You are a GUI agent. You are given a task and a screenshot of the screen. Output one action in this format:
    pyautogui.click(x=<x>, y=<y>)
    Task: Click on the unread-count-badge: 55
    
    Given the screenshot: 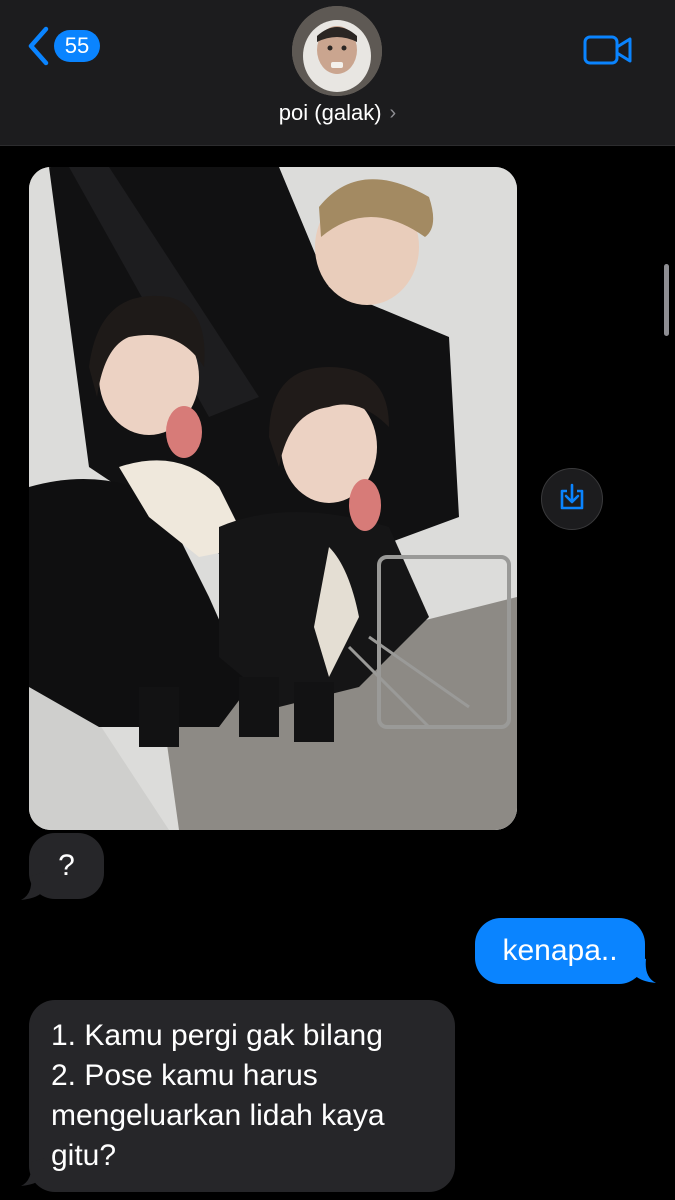 What is the action you would take?
    pyautogui.click(x=77, y=46)
    